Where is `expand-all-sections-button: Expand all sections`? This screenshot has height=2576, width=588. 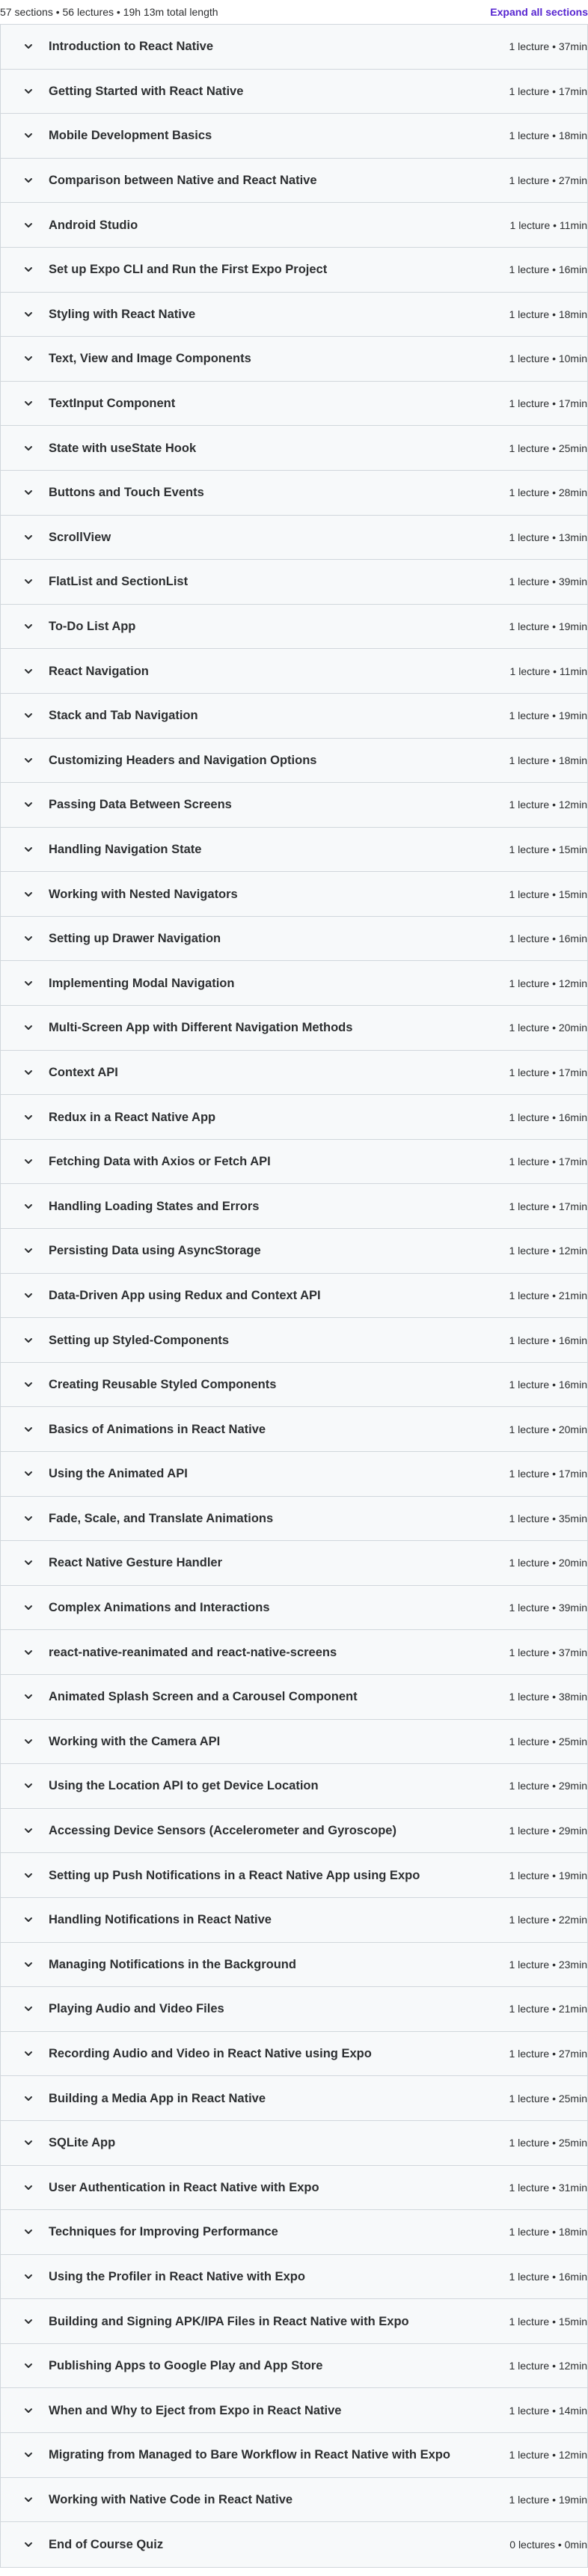
expand-all-sections-button: Expand all sections is located at coordinates (539, 12).